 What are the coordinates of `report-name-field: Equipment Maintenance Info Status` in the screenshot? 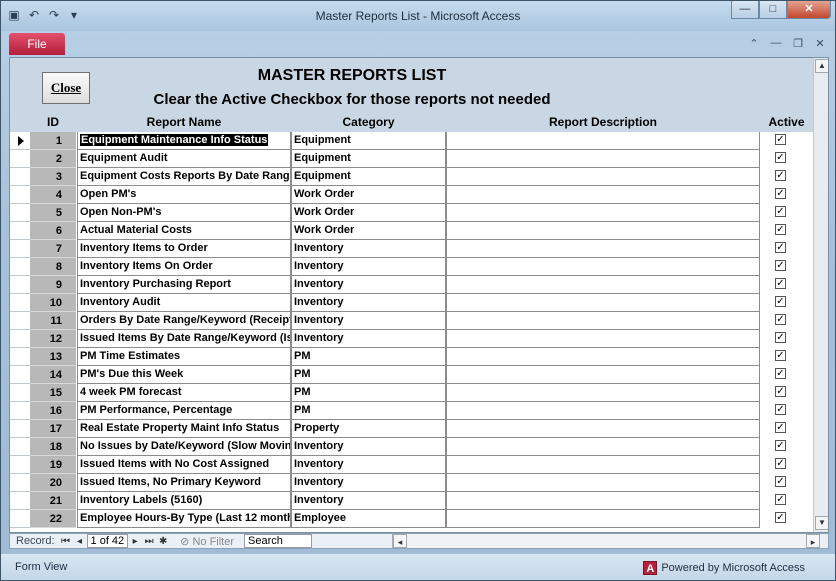 It's located at (184, 141).